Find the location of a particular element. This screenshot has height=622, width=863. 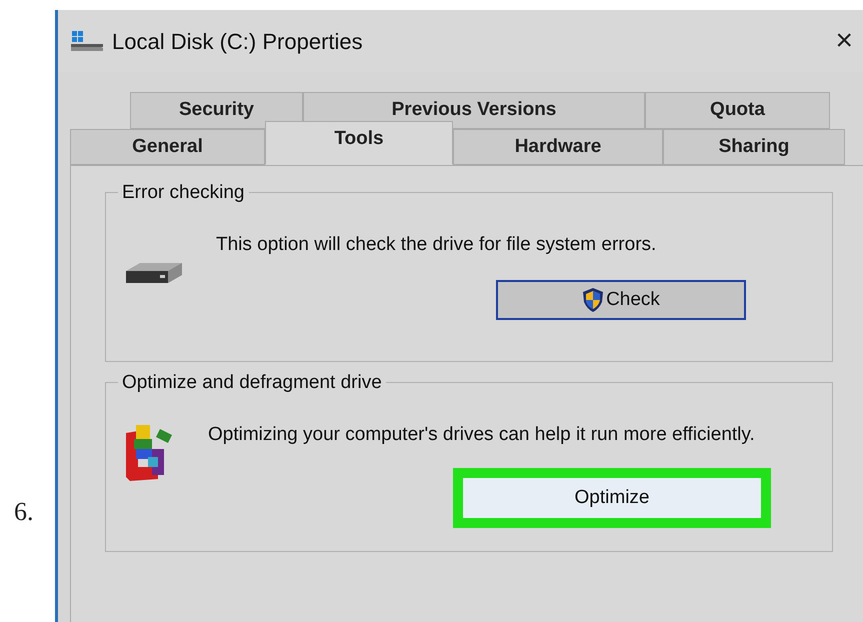

tab: Tools is located at coordinates (359, 142).